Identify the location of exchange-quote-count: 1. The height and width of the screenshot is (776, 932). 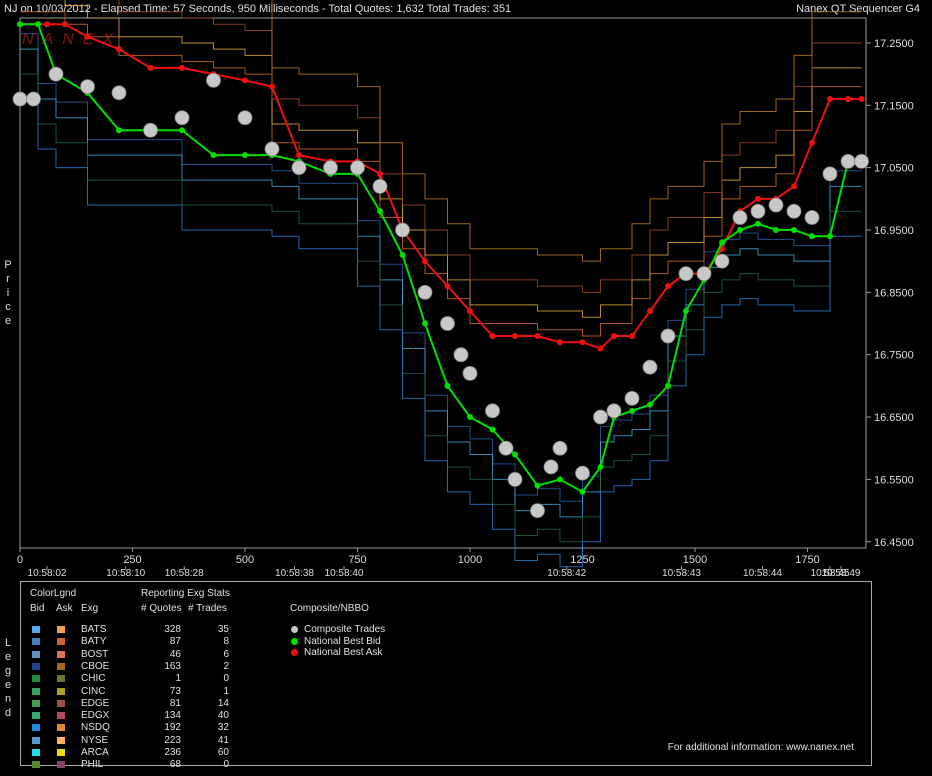
(178, 679).